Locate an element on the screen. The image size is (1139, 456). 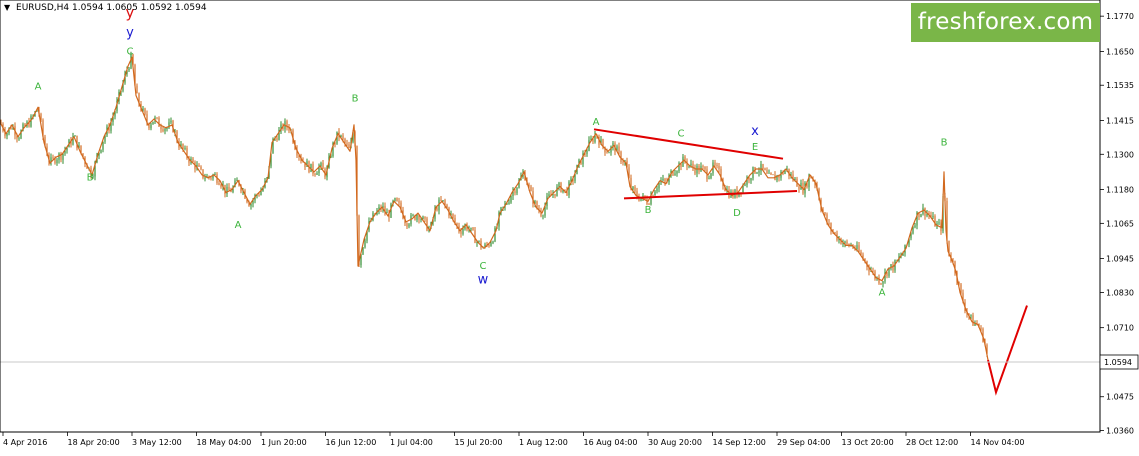
y-tick-label: 1.0360 is located at coordinates (1120, 431).